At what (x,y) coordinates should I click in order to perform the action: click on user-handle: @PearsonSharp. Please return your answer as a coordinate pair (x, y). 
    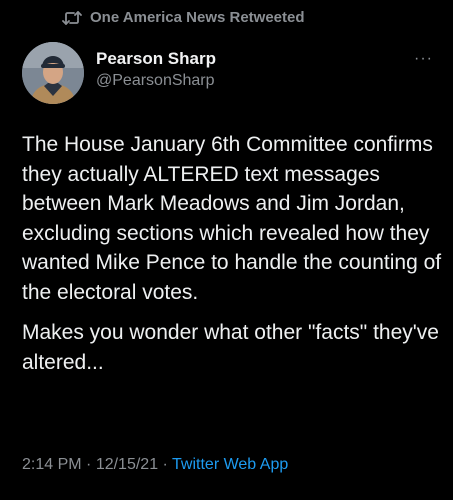
    Looking at the image, I should click on (156, 80).